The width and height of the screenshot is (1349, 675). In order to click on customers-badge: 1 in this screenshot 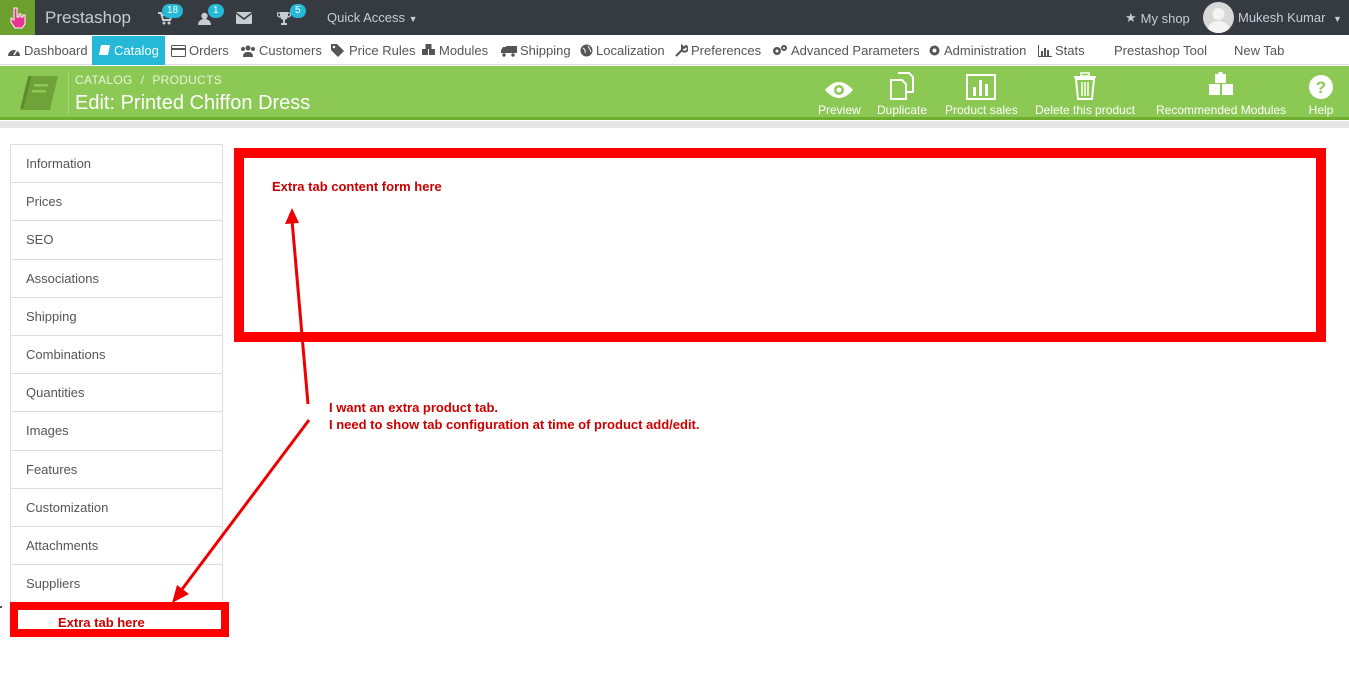, I will do `click(216, 11)`.